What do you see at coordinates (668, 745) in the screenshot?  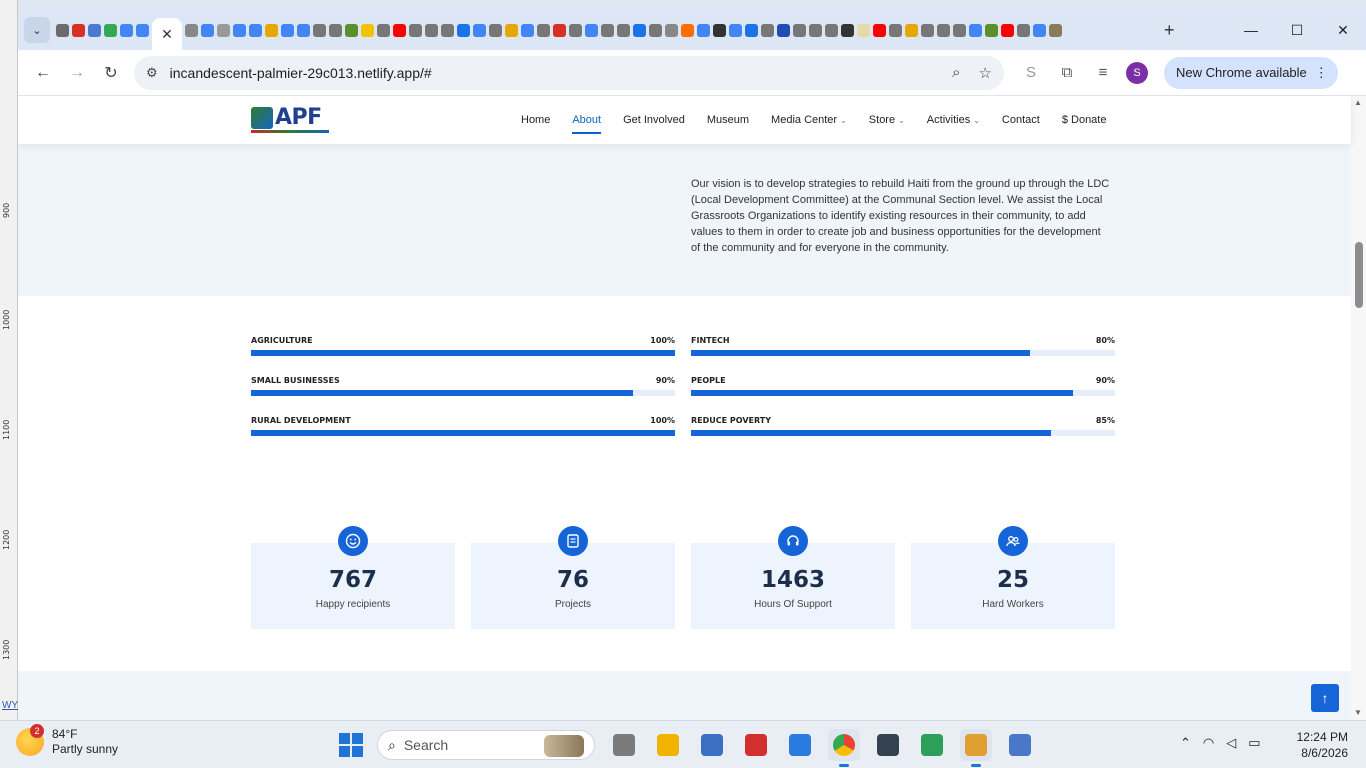 I see `taskbar-file-explorer-button` at bounding box center [668, 745].